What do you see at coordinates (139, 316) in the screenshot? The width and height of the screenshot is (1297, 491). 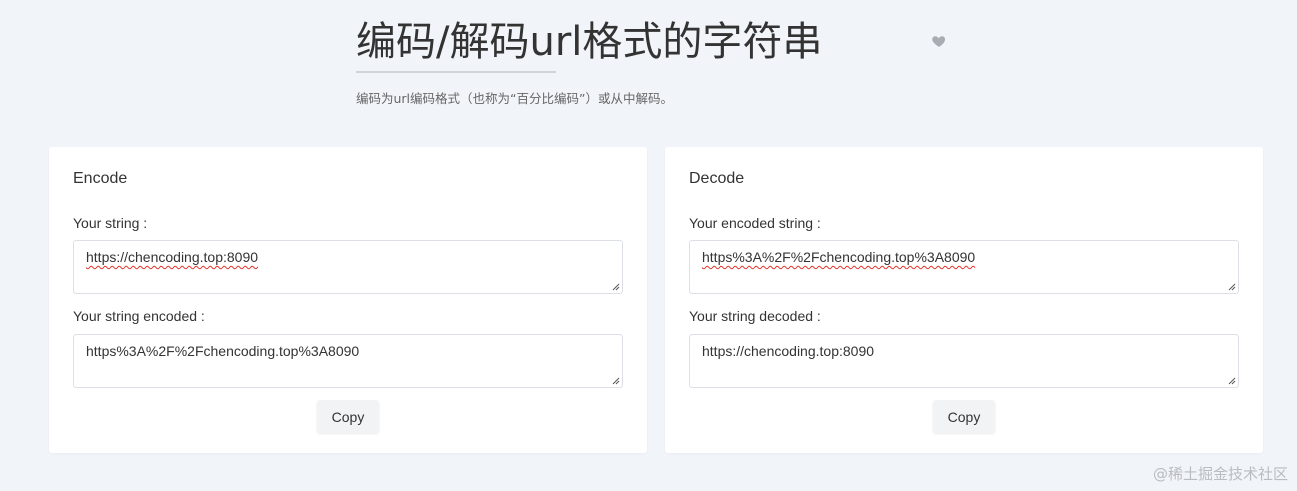 I see `encode-output-label: Your string encoded :` at bounding box center [139, 316].